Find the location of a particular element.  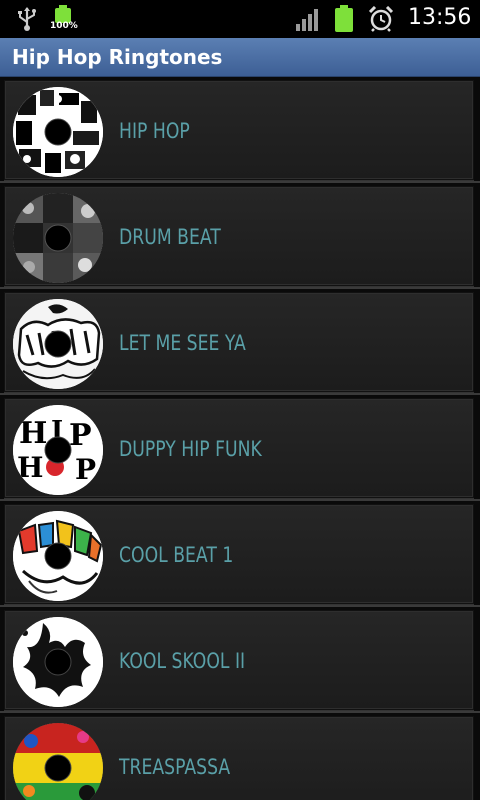

list-item: TREASPASSA is located at coordinates (240, 756).